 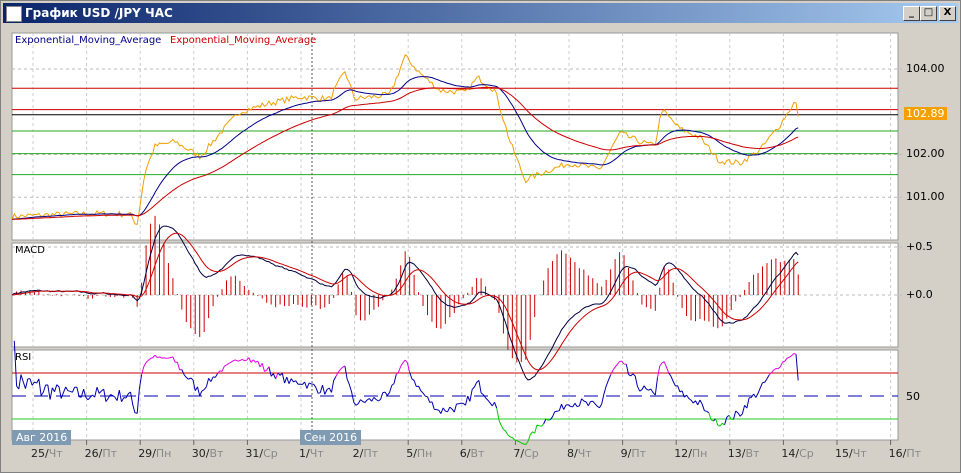 I want to click on macd-tick-0: +0.0, so click(x=919, y=294).